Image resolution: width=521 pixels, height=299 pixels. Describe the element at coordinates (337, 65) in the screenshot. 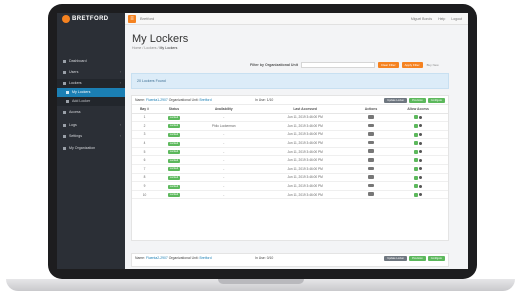

I see `filter-ou-input` at that location.